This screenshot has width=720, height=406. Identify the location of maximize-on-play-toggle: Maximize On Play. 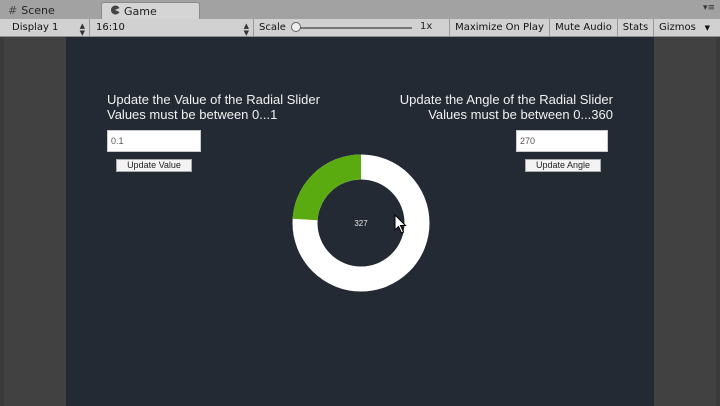
(500, 27).